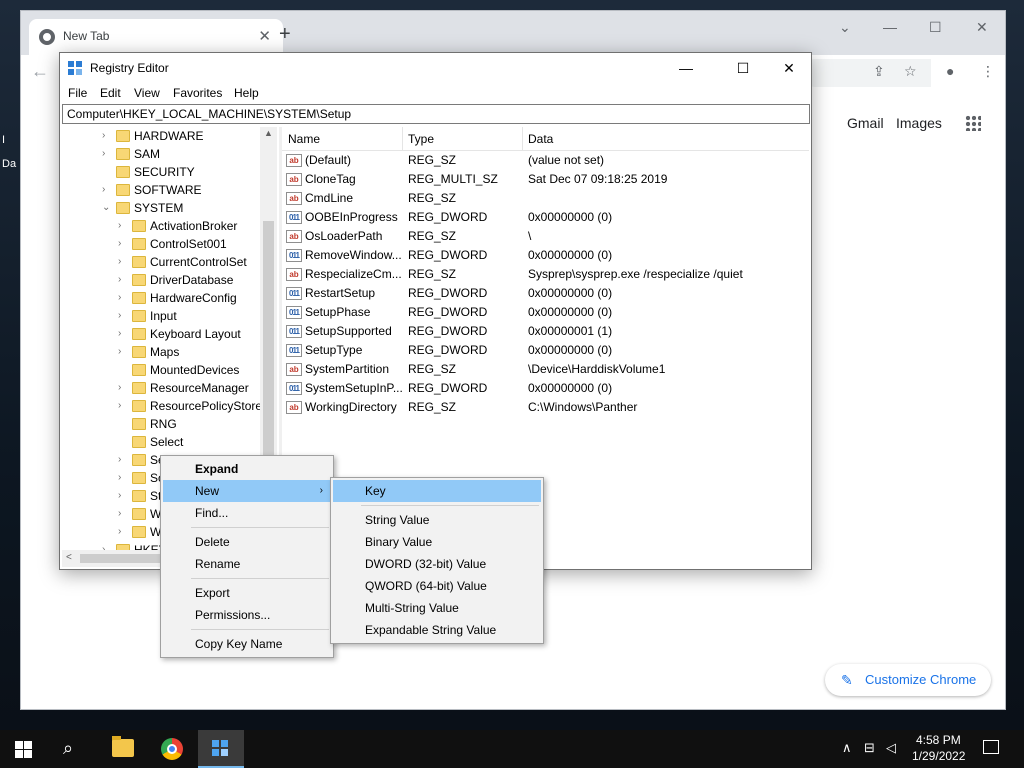 Image resolution: width=1024 pixels, height=768 pixels. Describe the element at coordinates (247, 491) in the screenshot. I see `menu-item-new: New ›` at that location.